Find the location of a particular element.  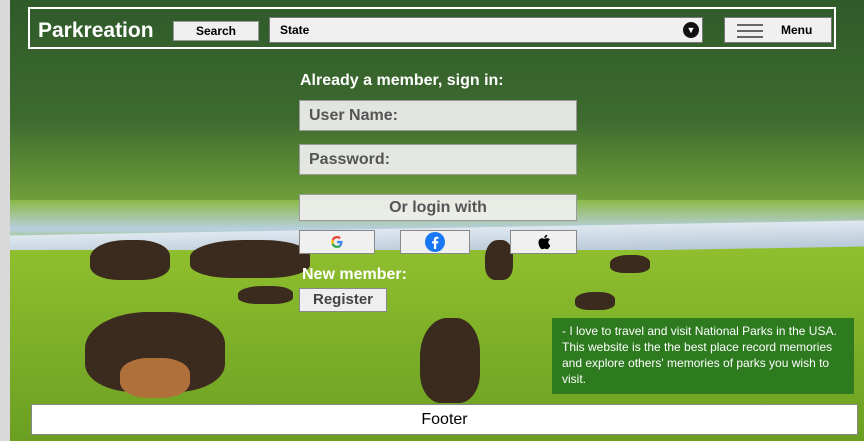

apple-icon is located at coordinates (543, 242).